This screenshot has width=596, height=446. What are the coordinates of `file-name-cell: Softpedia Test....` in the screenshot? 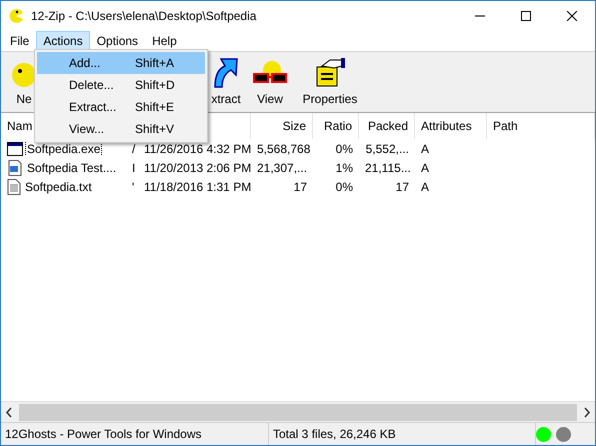 It's located at (63, 168).